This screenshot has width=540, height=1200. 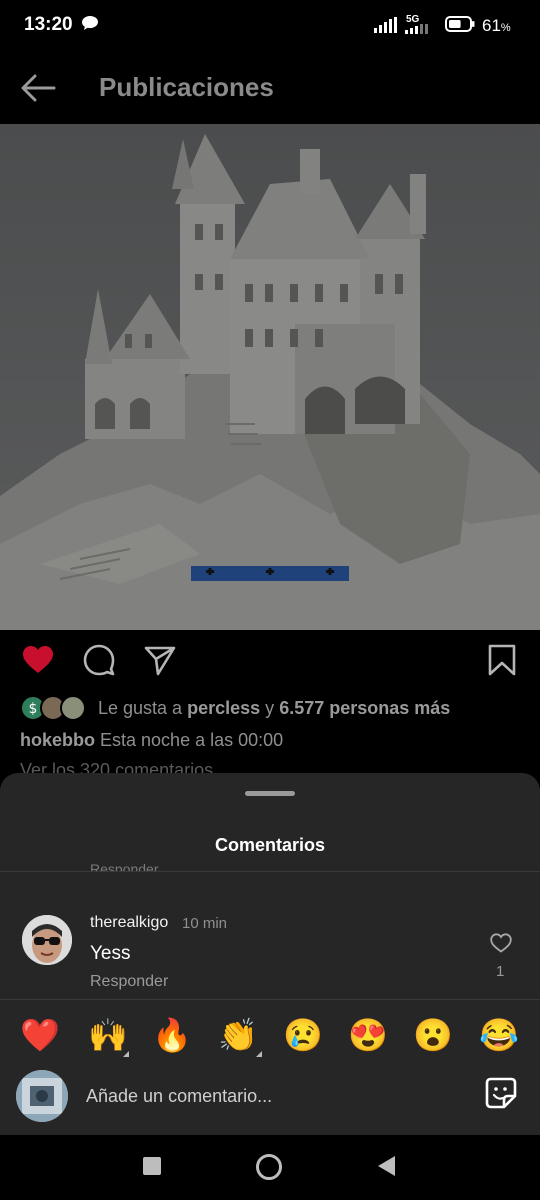 I want to click on emoji-heart-eyes: 😍, so click(x=368, y=1035).